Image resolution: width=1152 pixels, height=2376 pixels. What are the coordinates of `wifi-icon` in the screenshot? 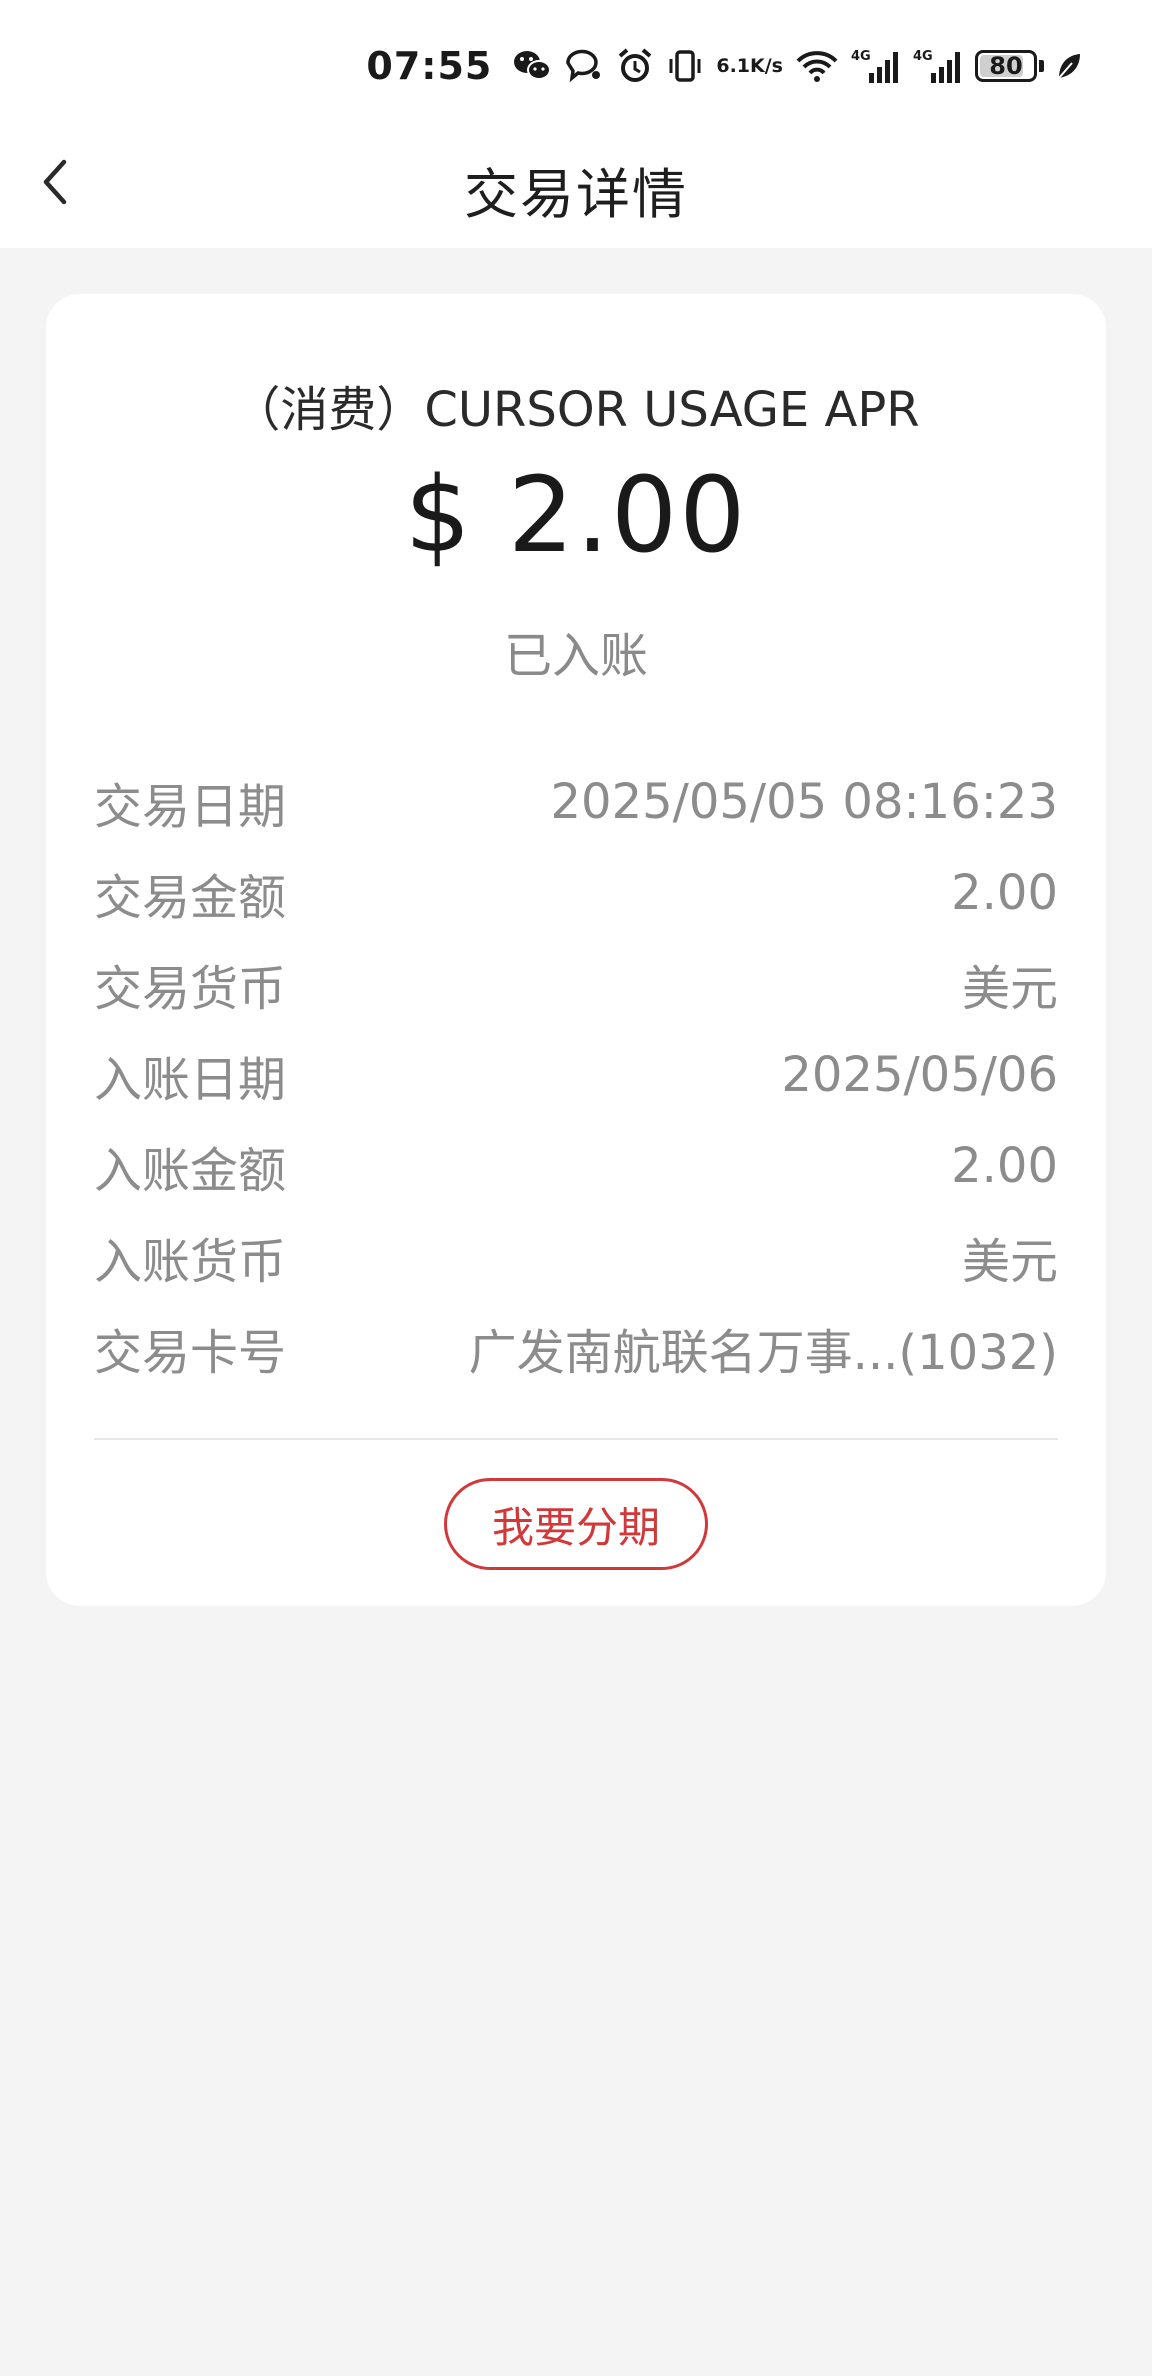 It's located at (817, 66).